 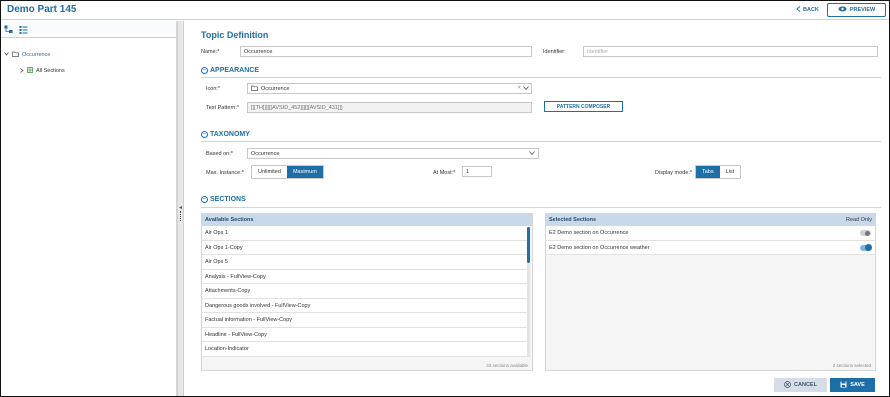 I want to click on name-label: Name:*, so click(x=210, y=52).